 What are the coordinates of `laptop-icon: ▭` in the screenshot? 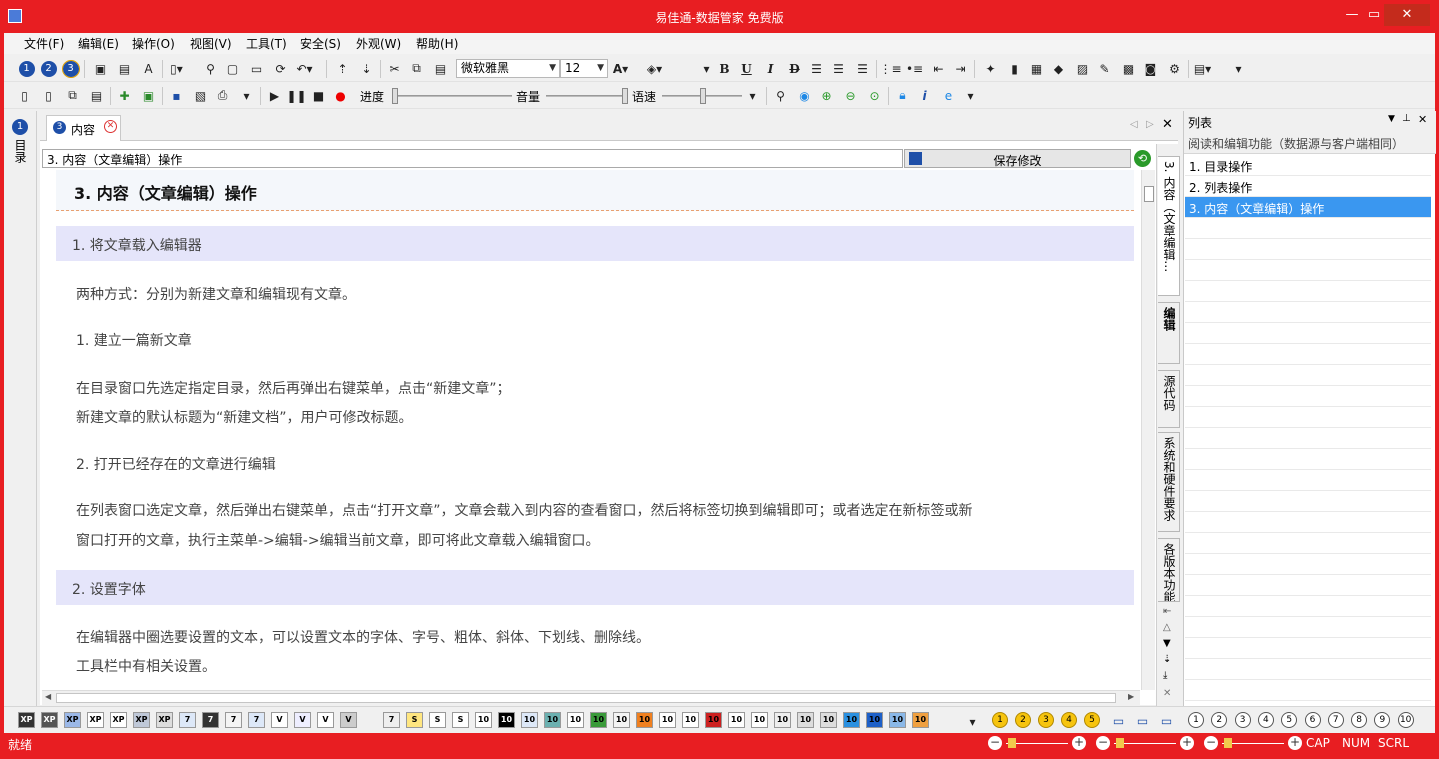 It's located at (1142, 720).